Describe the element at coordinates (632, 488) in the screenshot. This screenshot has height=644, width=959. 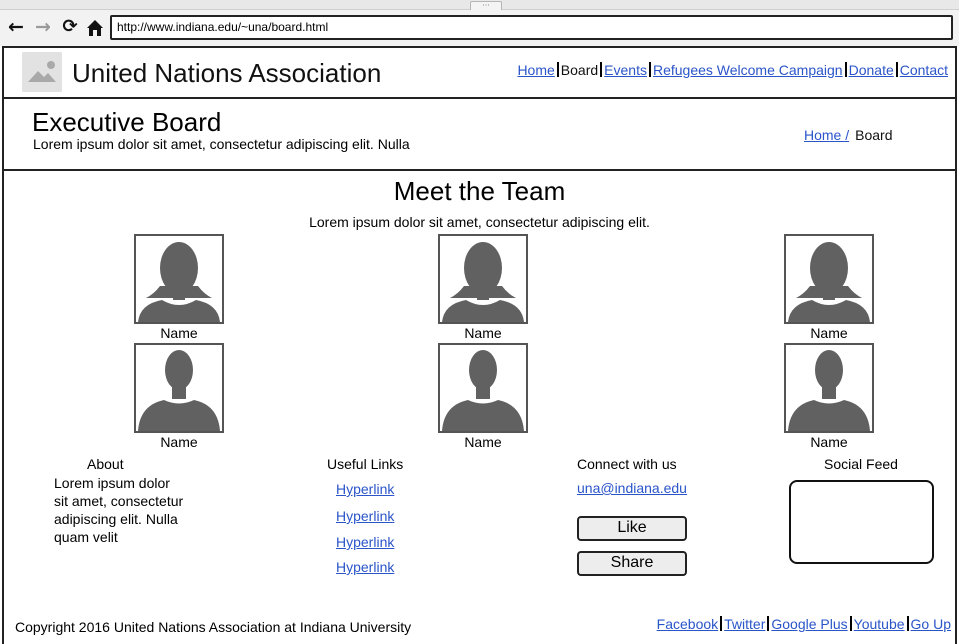
I see `contact-email-link: una@indiana.edu` at that location.